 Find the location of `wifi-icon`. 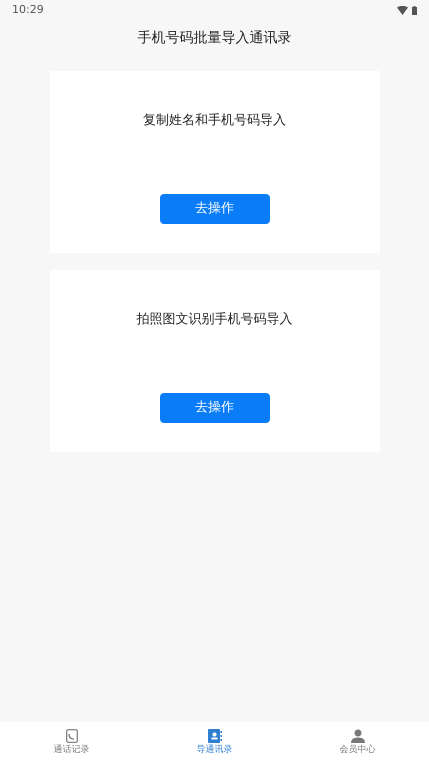

wifi-icon is located at coordinates (402, 10).